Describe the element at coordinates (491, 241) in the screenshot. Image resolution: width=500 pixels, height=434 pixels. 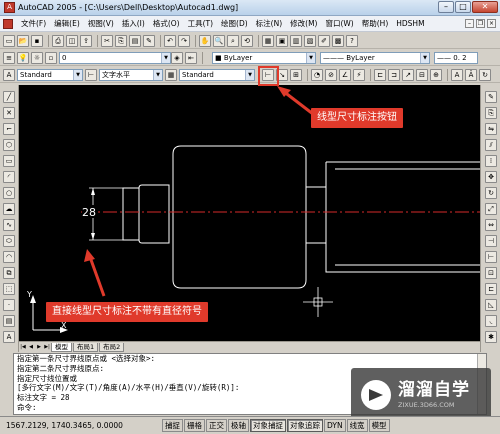
I see `trim-icon: ⊣` at that location.